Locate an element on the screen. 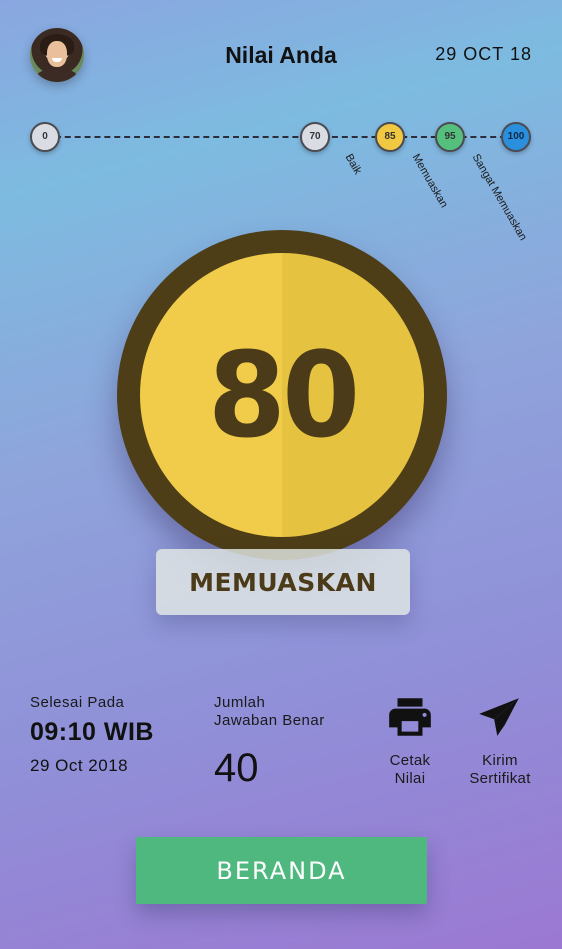 This screenshot has height=949, width=562. finished-time: 09:10 WIB is located at coordinates (92, 732).